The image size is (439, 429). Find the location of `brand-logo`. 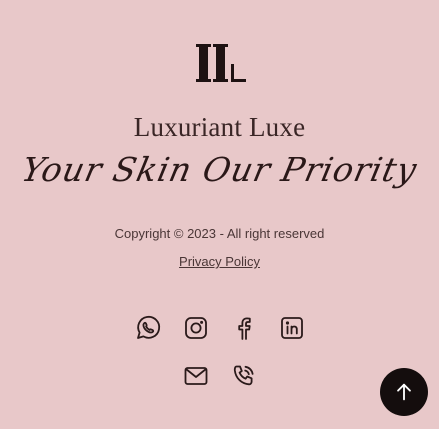

brand-logo is located at coordinates (222, 64).